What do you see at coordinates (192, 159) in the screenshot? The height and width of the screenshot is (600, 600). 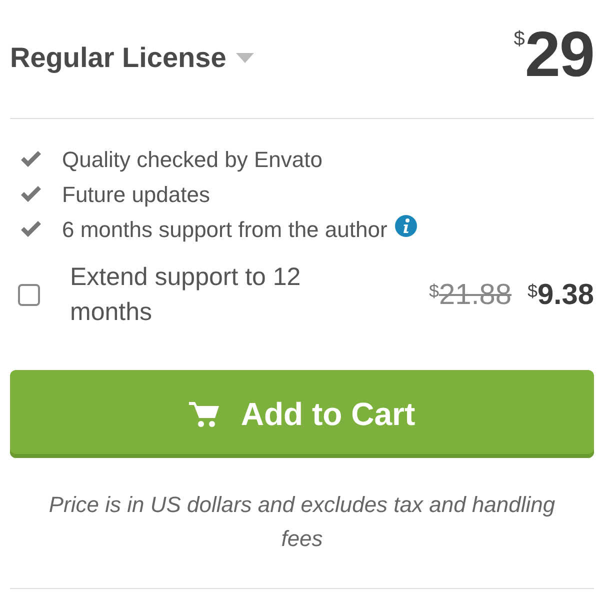 I see `feature-text: Quality checked by Envato` at bounding box center [192, 159].